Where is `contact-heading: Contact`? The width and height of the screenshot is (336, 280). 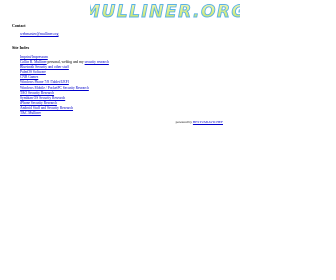
contact-heading: Contact is located at coordinates (19, 25).